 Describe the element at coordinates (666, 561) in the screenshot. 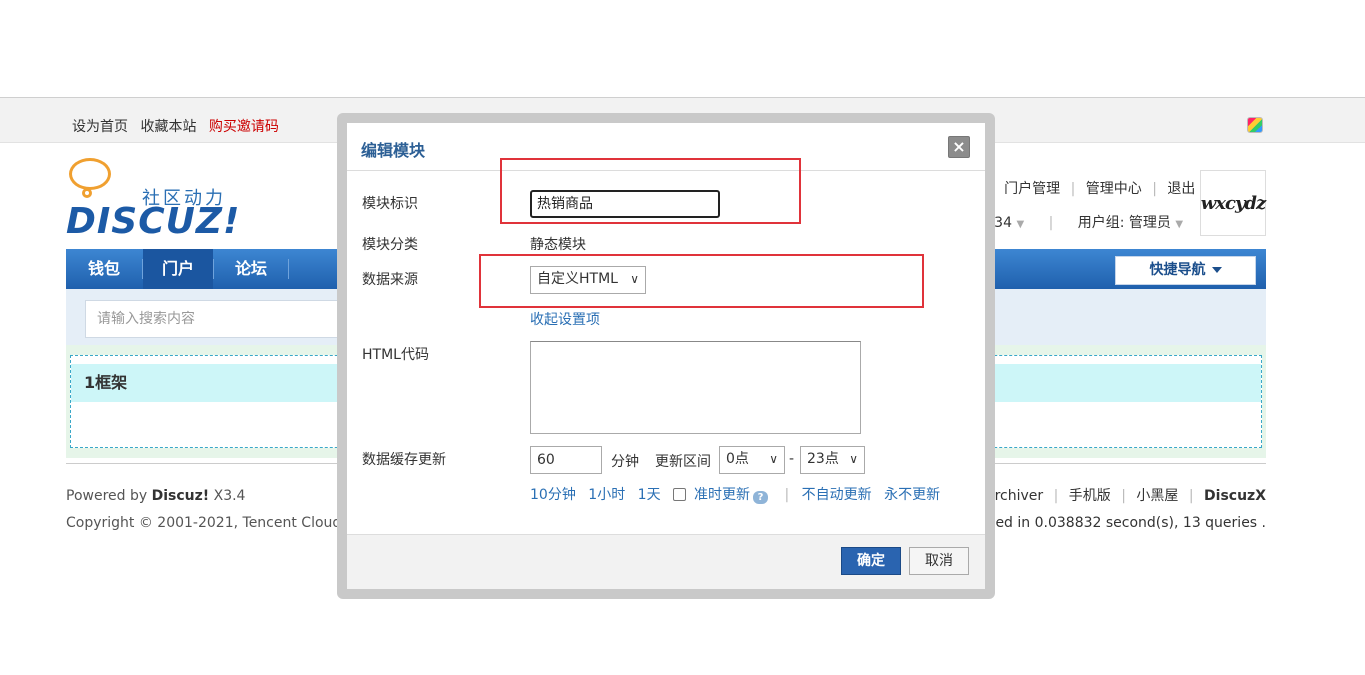

I see `dialog-footer: 确定 取消` at that location.